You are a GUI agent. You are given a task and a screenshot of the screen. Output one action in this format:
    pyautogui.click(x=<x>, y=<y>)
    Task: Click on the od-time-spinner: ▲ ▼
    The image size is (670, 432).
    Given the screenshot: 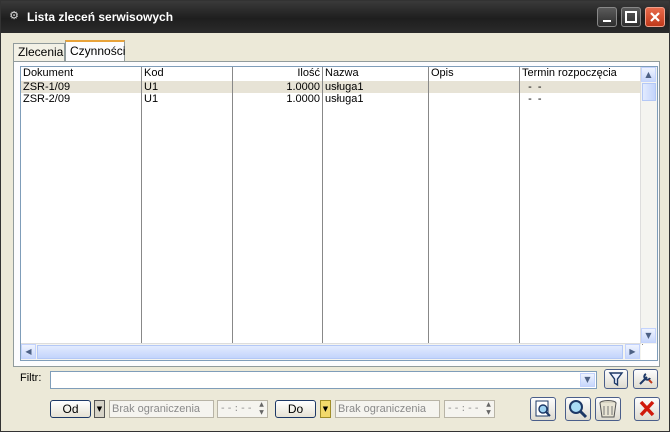 What is the action you would take?
    pyautogui.click(x=261, y=409)
    